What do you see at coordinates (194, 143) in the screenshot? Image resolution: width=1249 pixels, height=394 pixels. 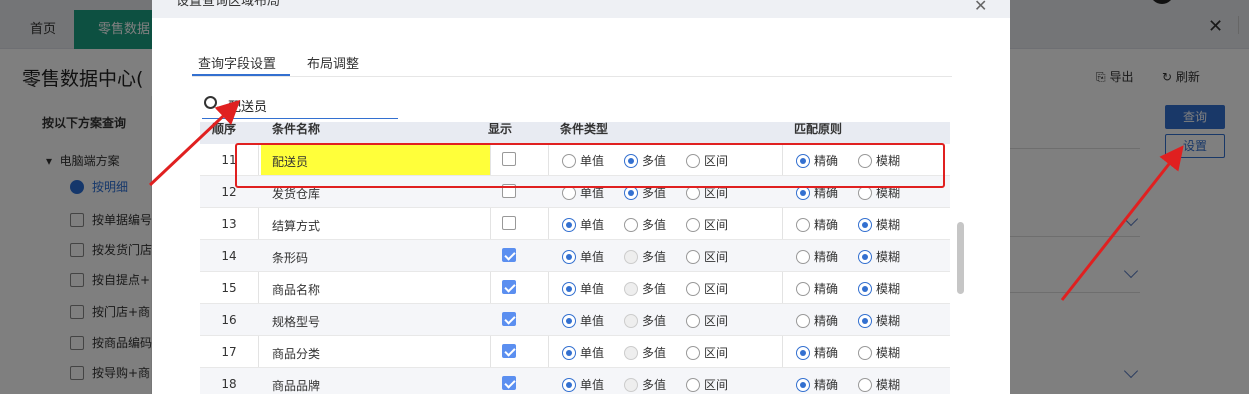 I see `annotation-arrow-search` at bounding box center [194, 143].